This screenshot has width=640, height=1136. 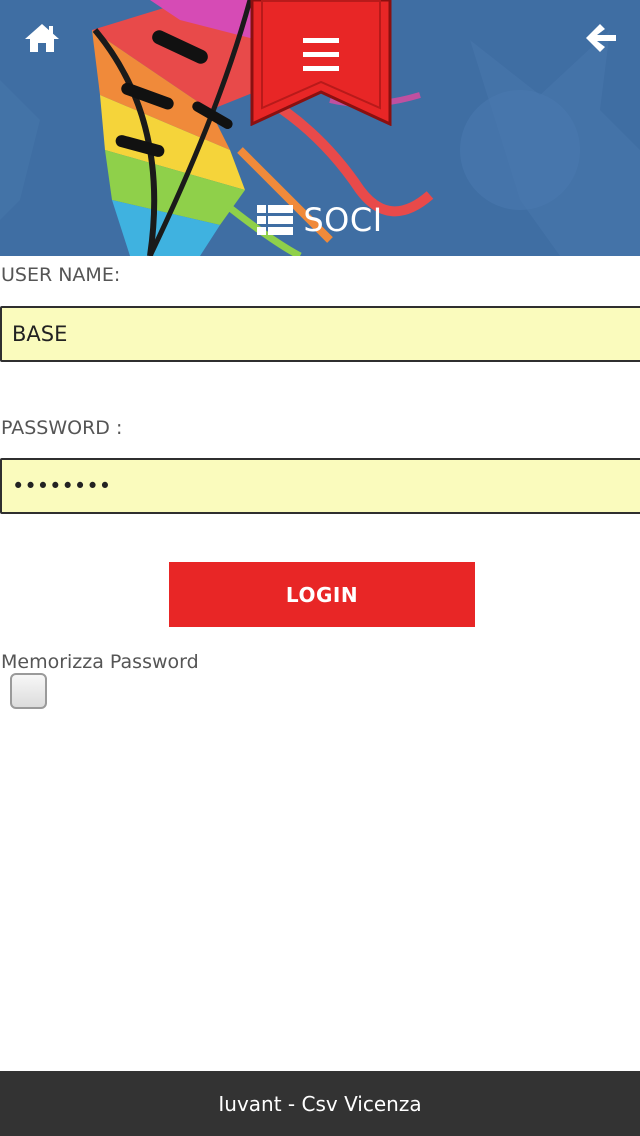 What do you see at coordinates (320, 334) in the screenshot?
I see `username-input` at bounding box center [320, 334].